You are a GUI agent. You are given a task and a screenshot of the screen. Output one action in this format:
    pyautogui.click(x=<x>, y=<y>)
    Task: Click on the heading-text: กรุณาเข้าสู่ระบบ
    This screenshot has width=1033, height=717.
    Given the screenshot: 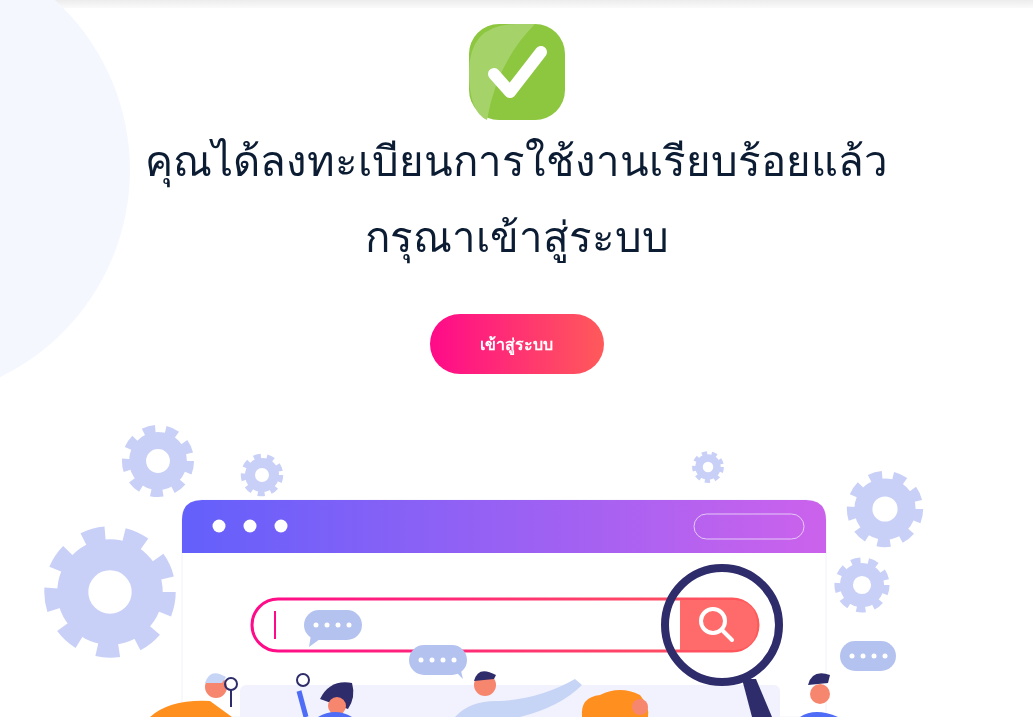 What is the action you would take?
    pyautogui.click(x=516, y=239)
    